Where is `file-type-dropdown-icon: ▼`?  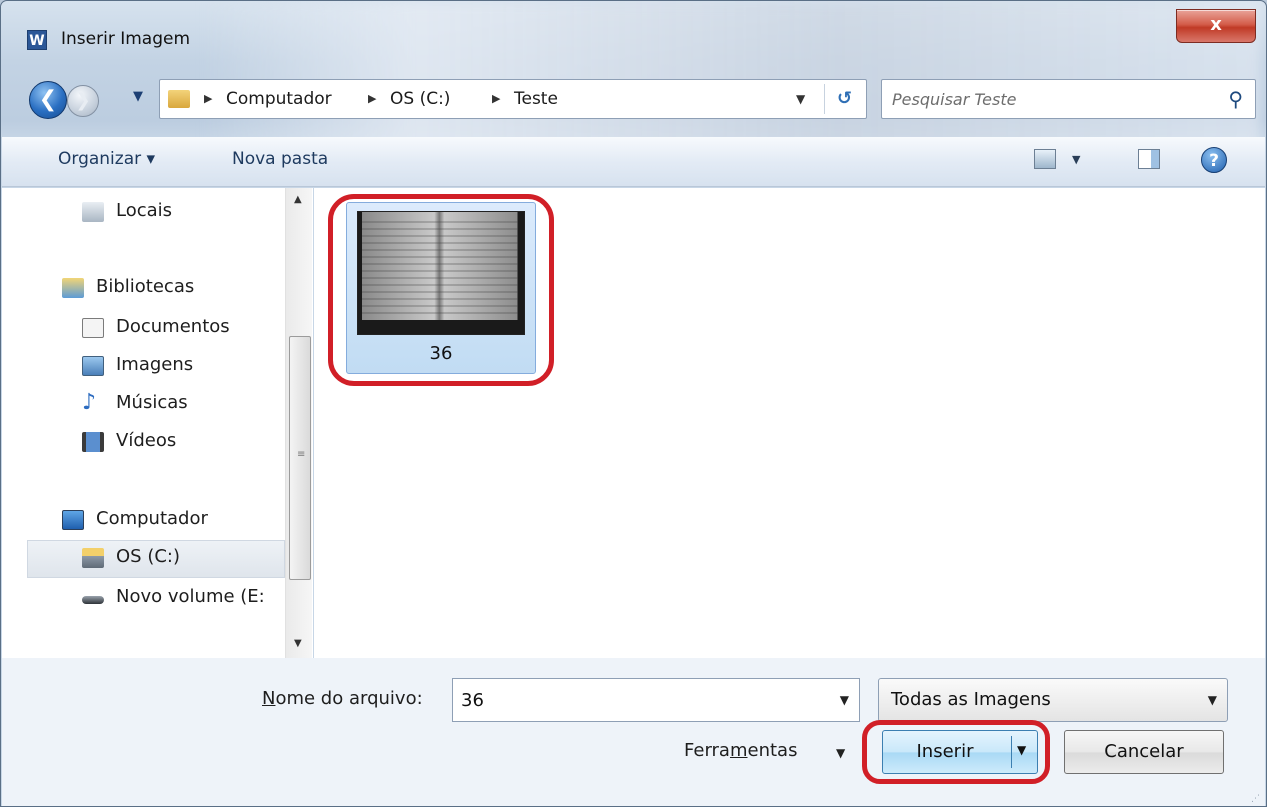
file-type-dropdown-icon: ▼ is located at coordinates (1212, 700).